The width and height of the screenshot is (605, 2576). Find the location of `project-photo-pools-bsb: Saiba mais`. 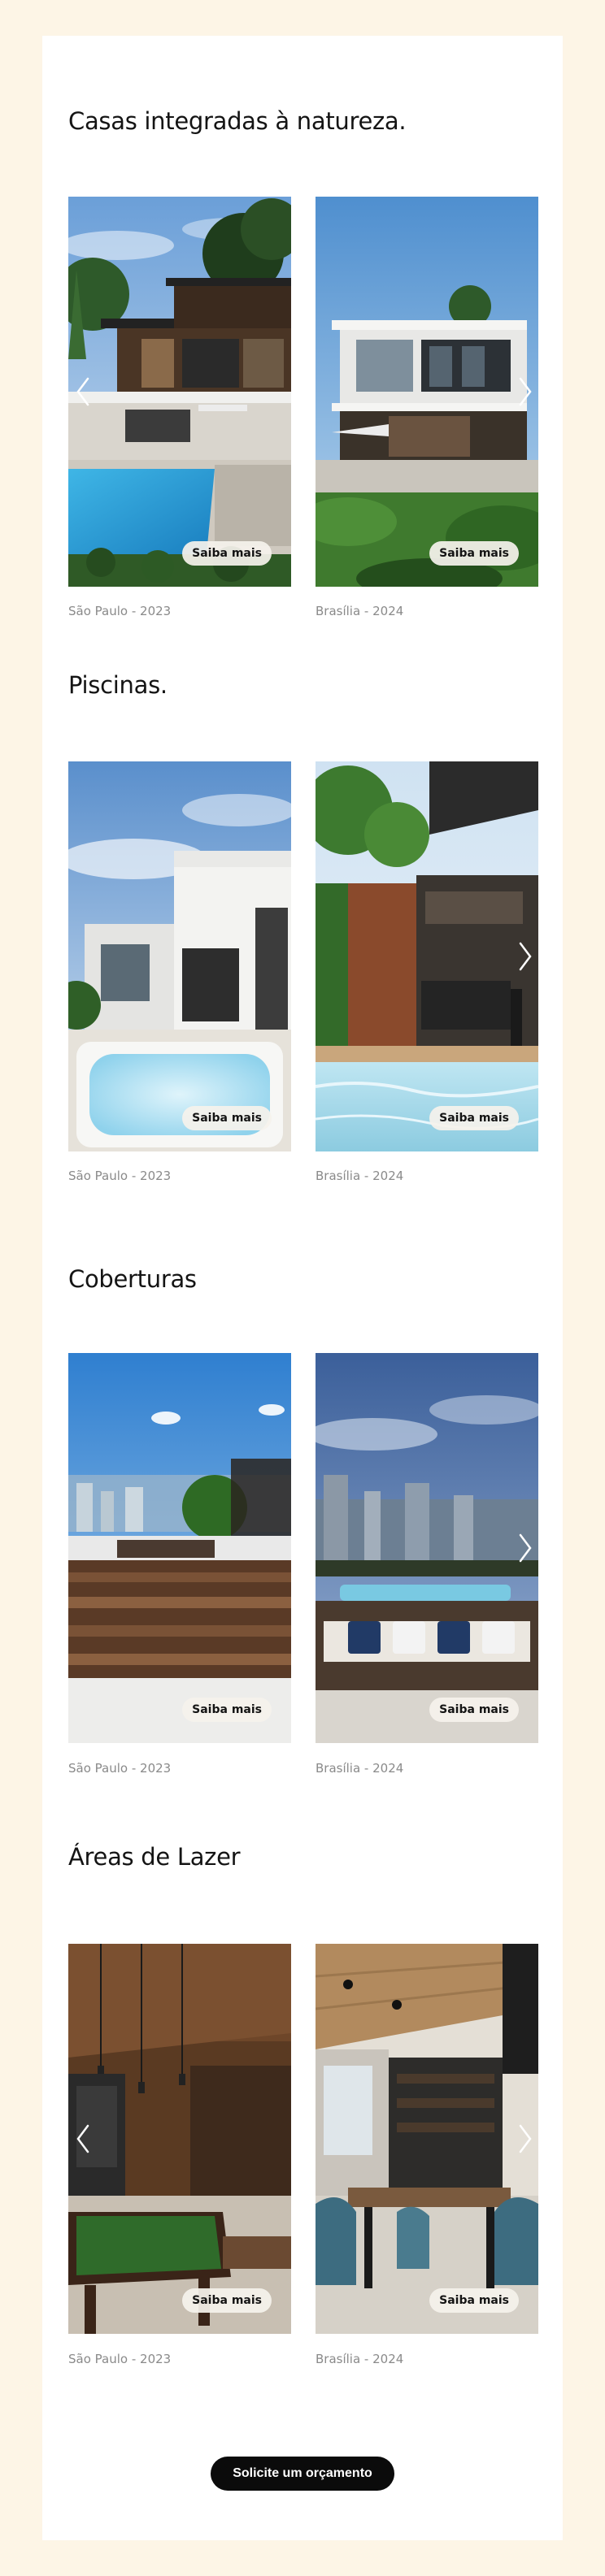

project-photo-pools-bsb: Saiba mais is located at coordinates (427, 956).